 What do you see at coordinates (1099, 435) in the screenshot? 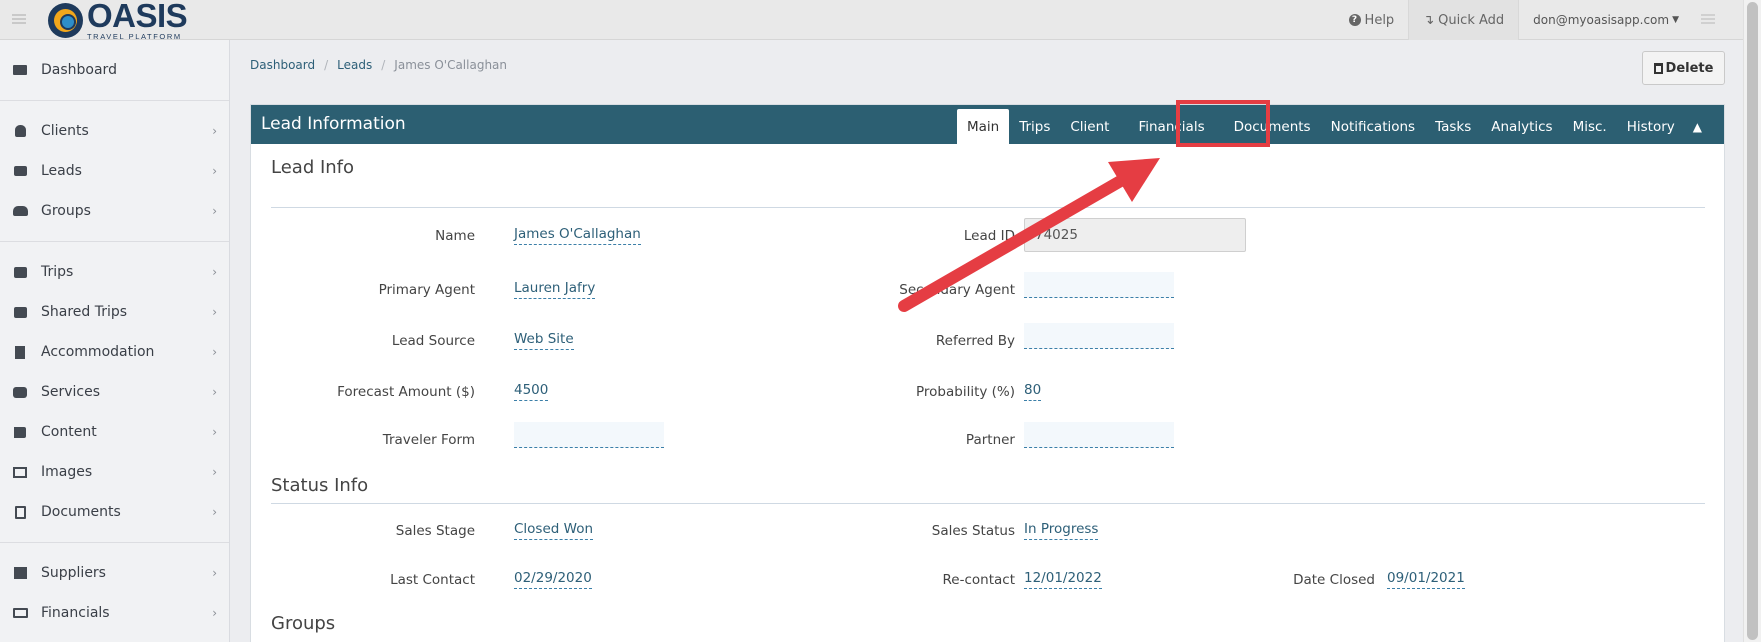
I see `partner-field` at bounding box center [1099, 435].